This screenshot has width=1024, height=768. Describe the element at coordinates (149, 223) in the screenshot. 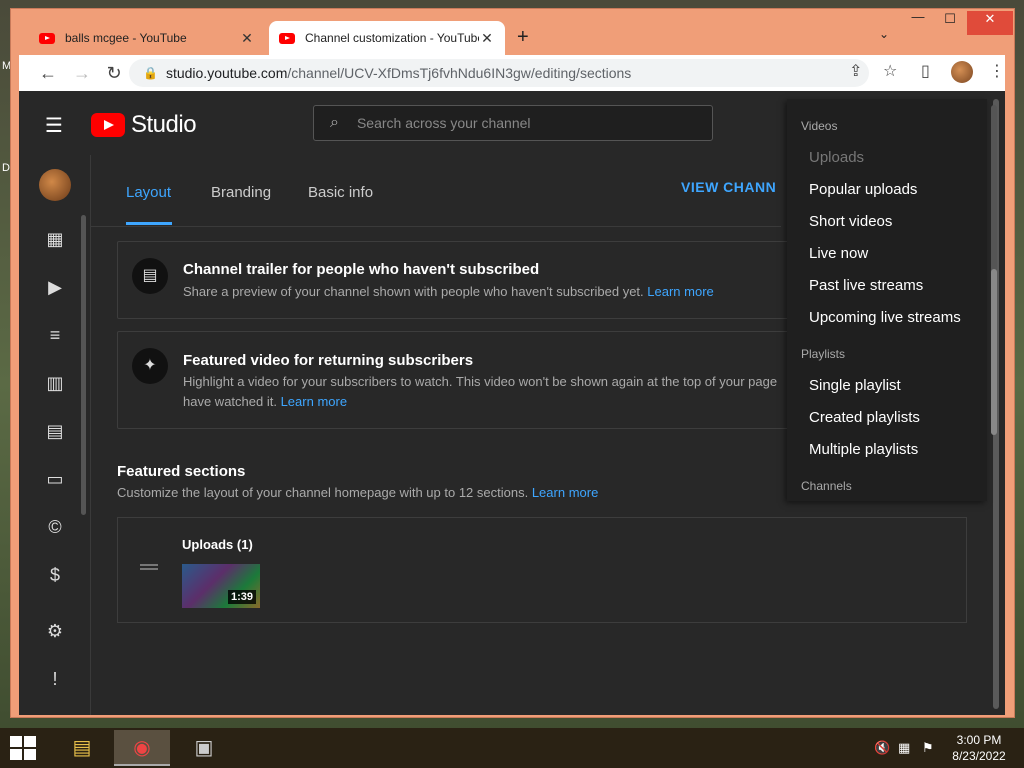

I see `active-tab-underline` at that location.